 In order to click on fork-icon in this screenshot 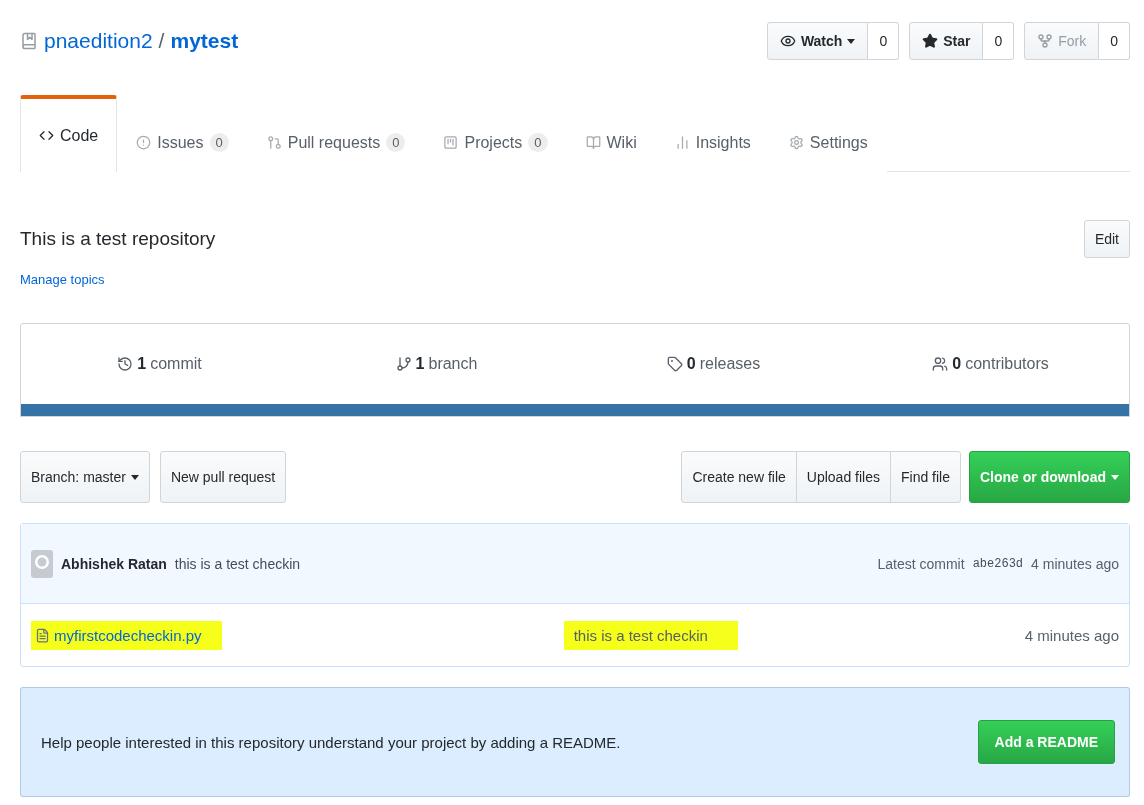, I will do `click(1045, 41)`.